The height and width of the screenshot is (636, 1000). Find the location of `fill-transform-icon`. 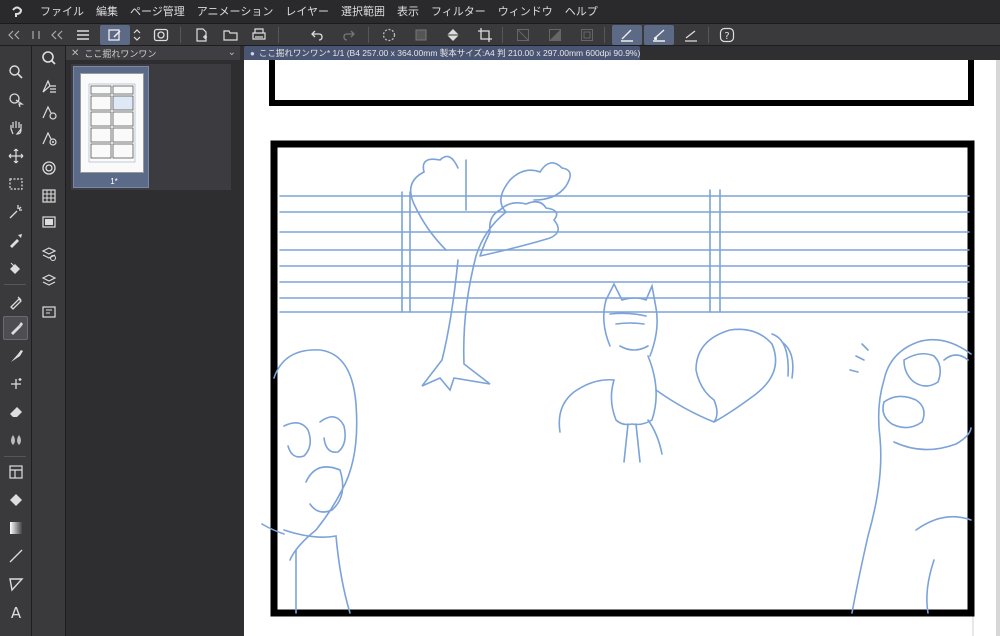

fill-transform-icon is located at coordinates (421, 35).